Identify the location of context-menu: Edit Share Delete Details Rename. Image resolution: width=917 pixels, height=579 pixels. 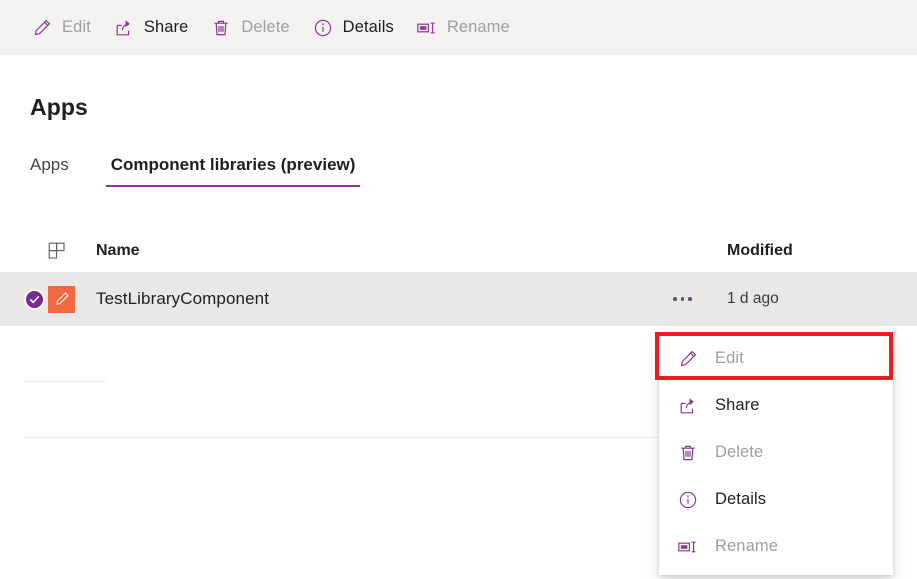
(776, 452).